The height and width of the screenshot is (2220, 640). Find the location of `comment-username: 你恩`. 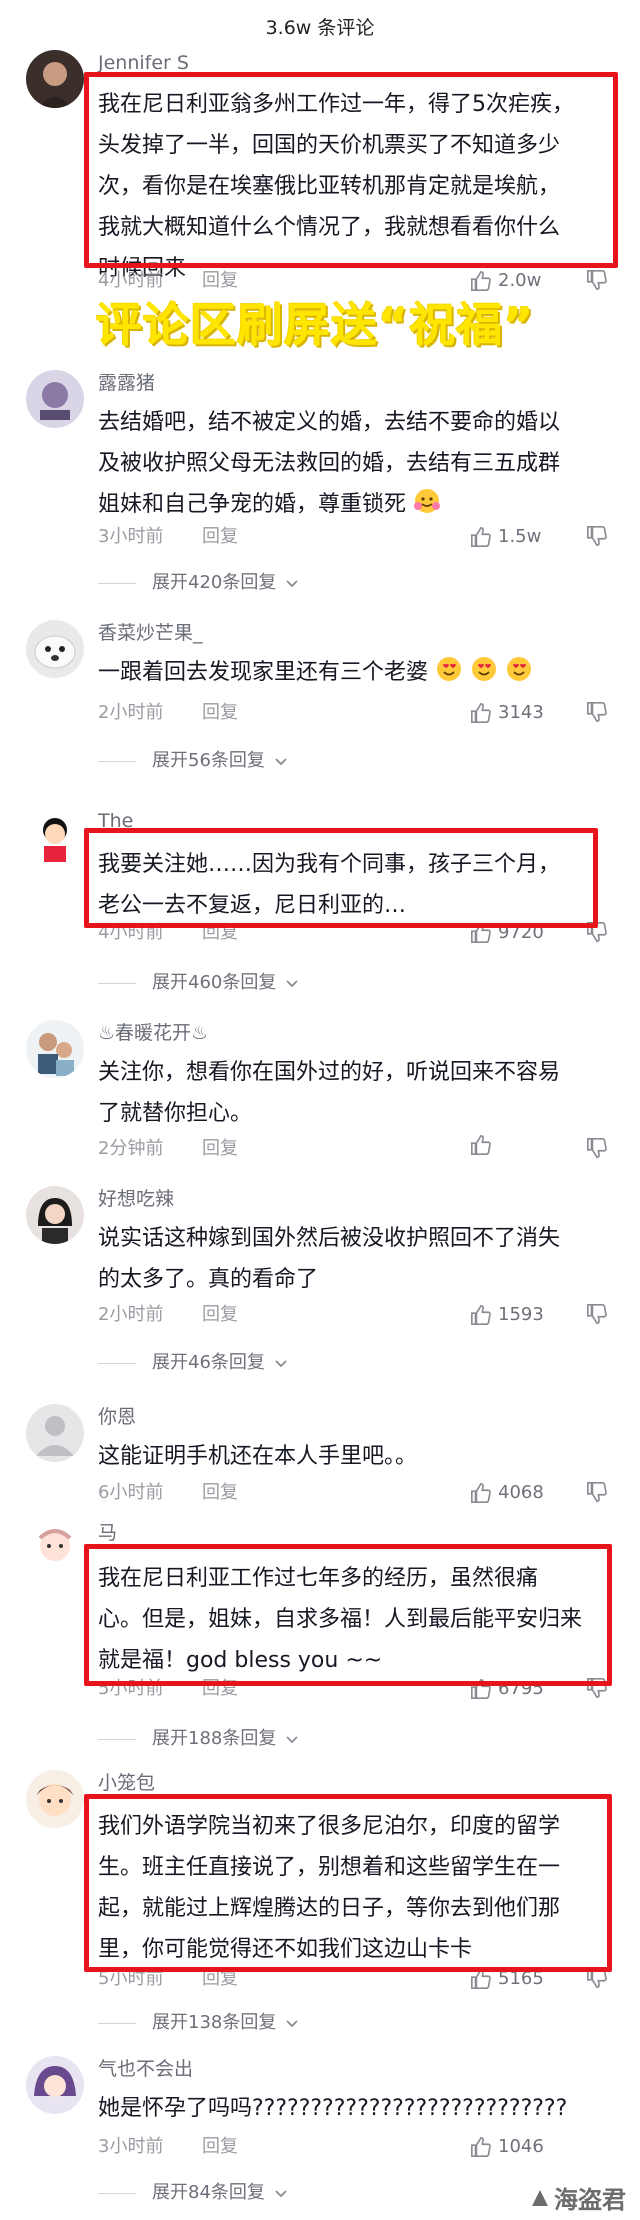

comment-username: 你恩 is located at coordinates (117, 1417).